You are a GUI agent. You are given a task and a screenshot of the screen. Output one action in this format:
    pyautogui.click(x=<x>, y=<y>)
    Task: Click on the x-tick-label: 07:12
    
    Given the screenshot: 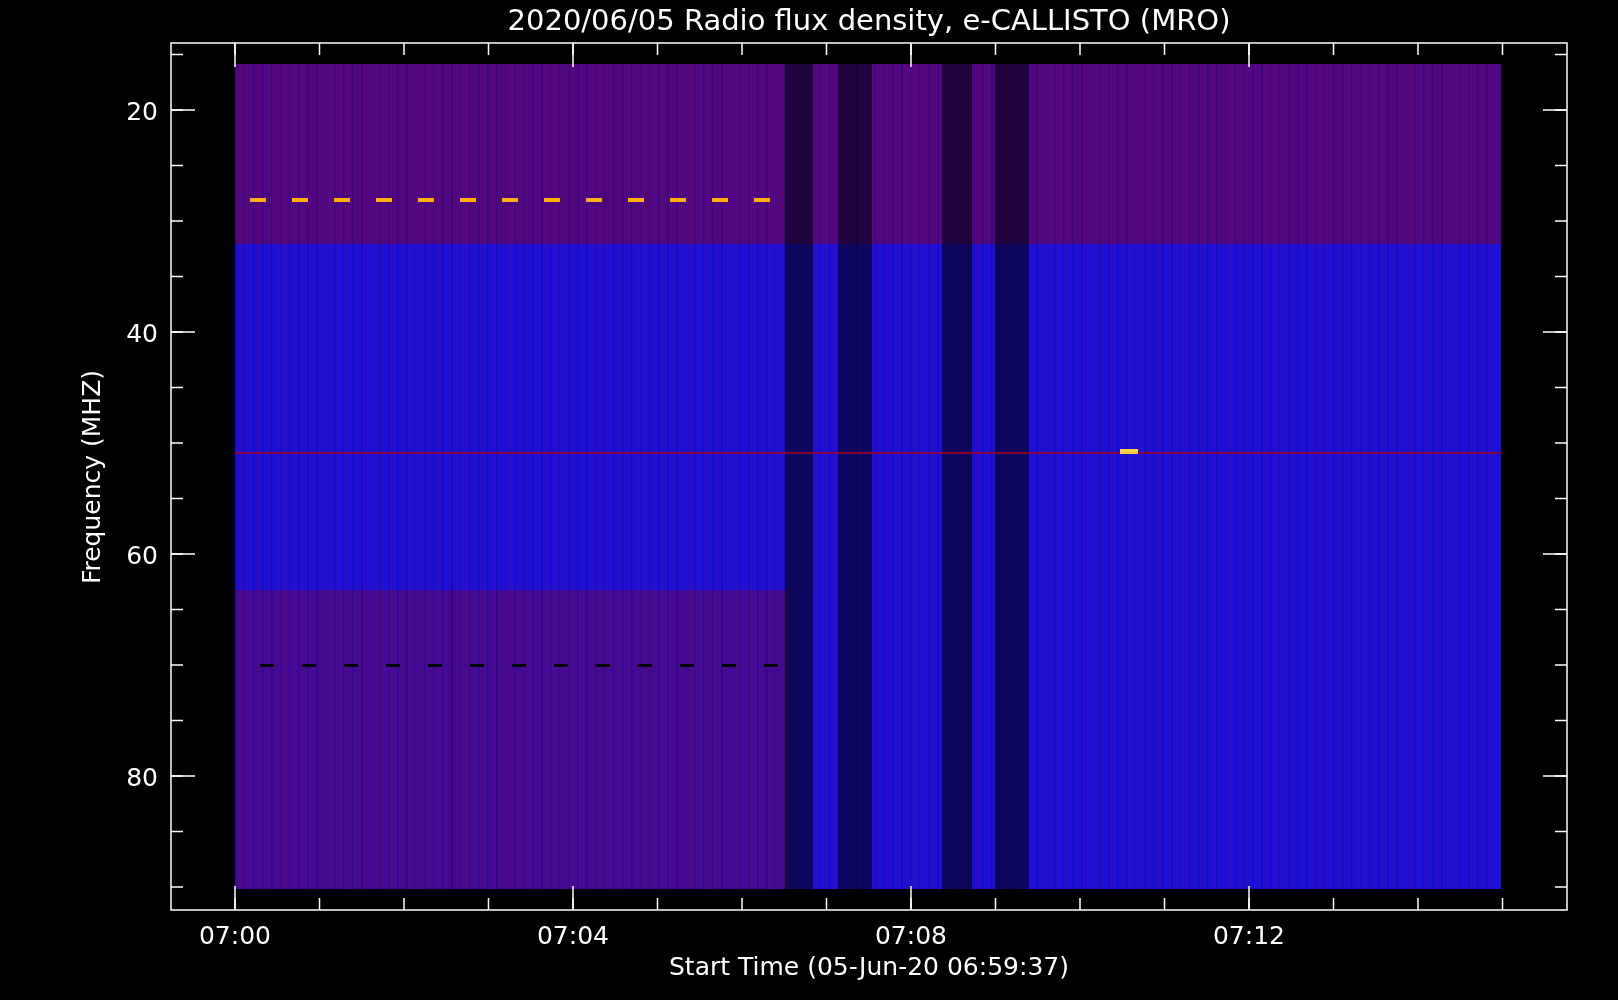 What is the action you would take?
    pyautogui.click(x=1249, y=935)
    